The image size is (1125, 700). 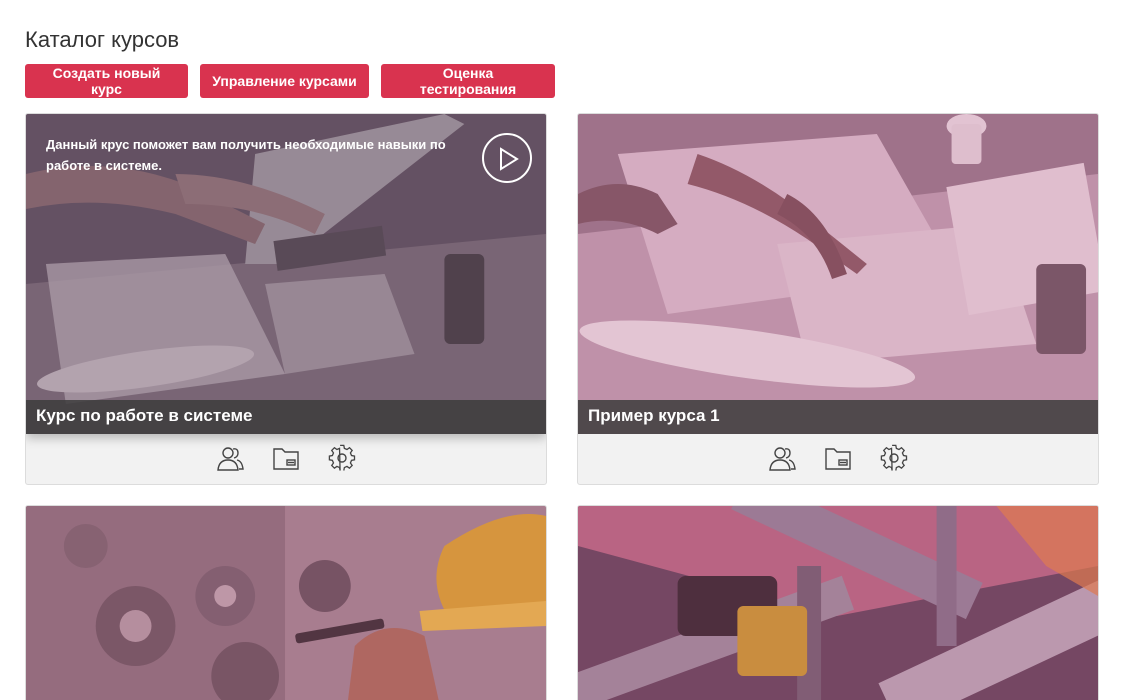 What do you see at coordinates (106, 81) in the screenshot?
I see `create-course-button: Создать новый курс` at bounding box center [106, 81].